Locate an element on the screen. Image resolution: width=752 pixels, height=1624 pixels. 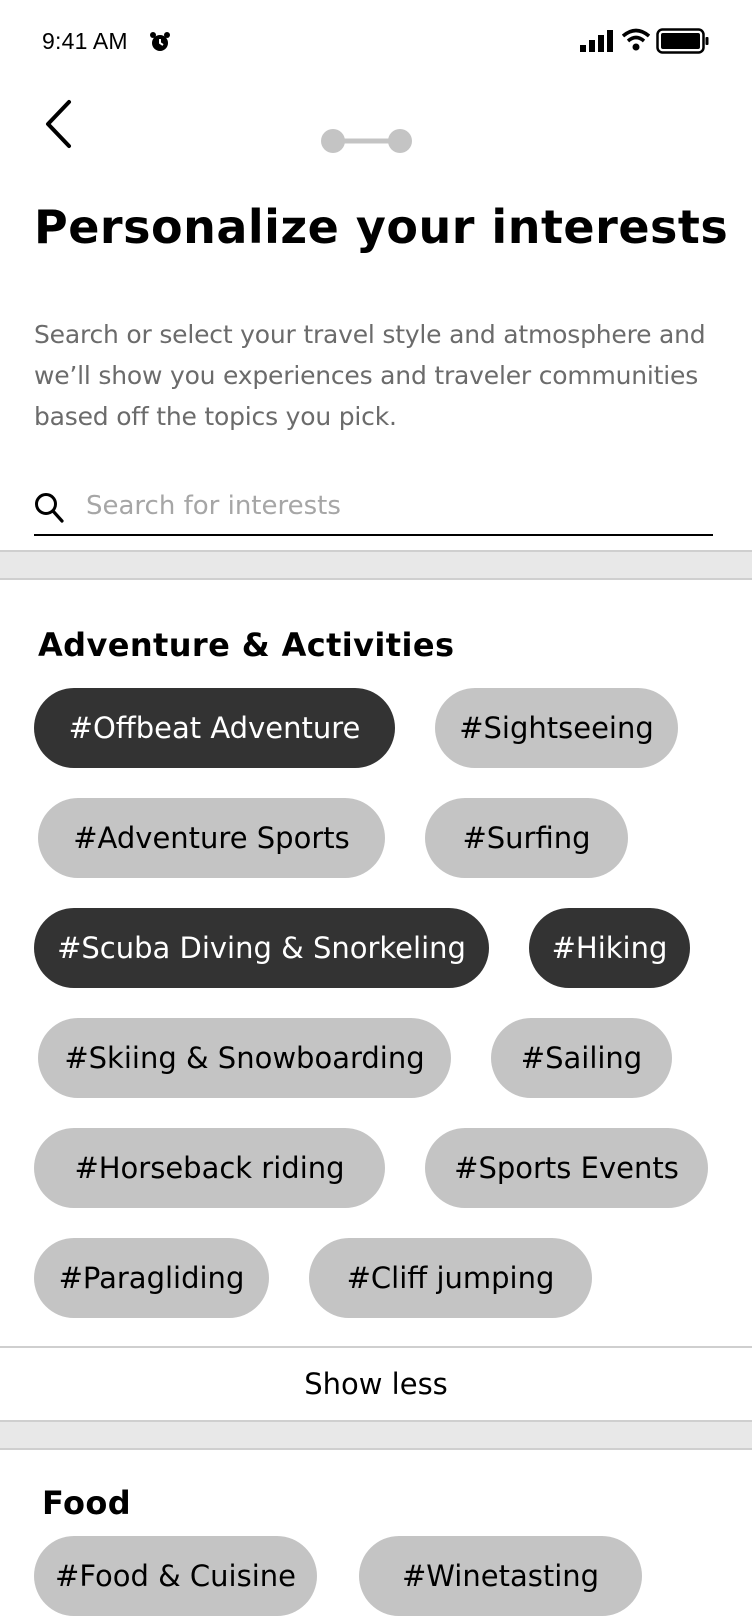
search-input is located at coordinates (396, 506).